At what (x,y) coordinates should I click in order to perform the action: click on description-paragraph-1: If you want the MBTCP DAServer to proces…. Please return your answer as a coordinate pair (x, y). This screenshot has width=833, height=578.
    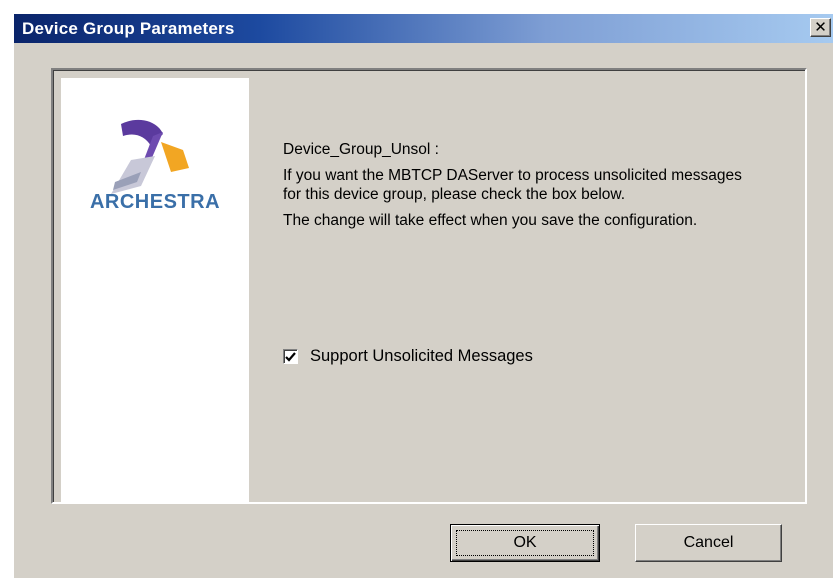
    Looking at the image, I should click on (512, 185).